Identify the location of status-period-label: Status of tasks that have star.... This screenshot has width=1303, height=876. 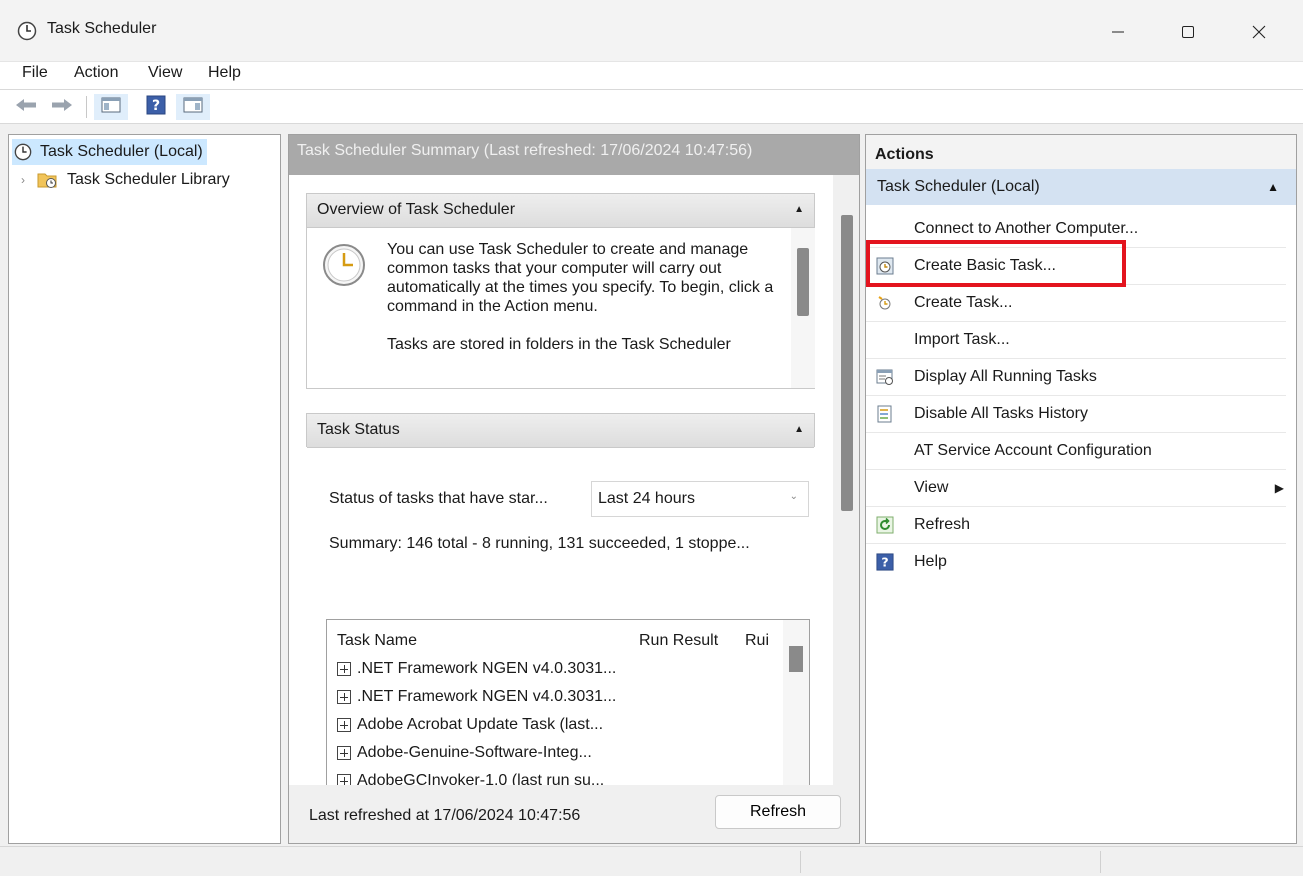
(438, 498).